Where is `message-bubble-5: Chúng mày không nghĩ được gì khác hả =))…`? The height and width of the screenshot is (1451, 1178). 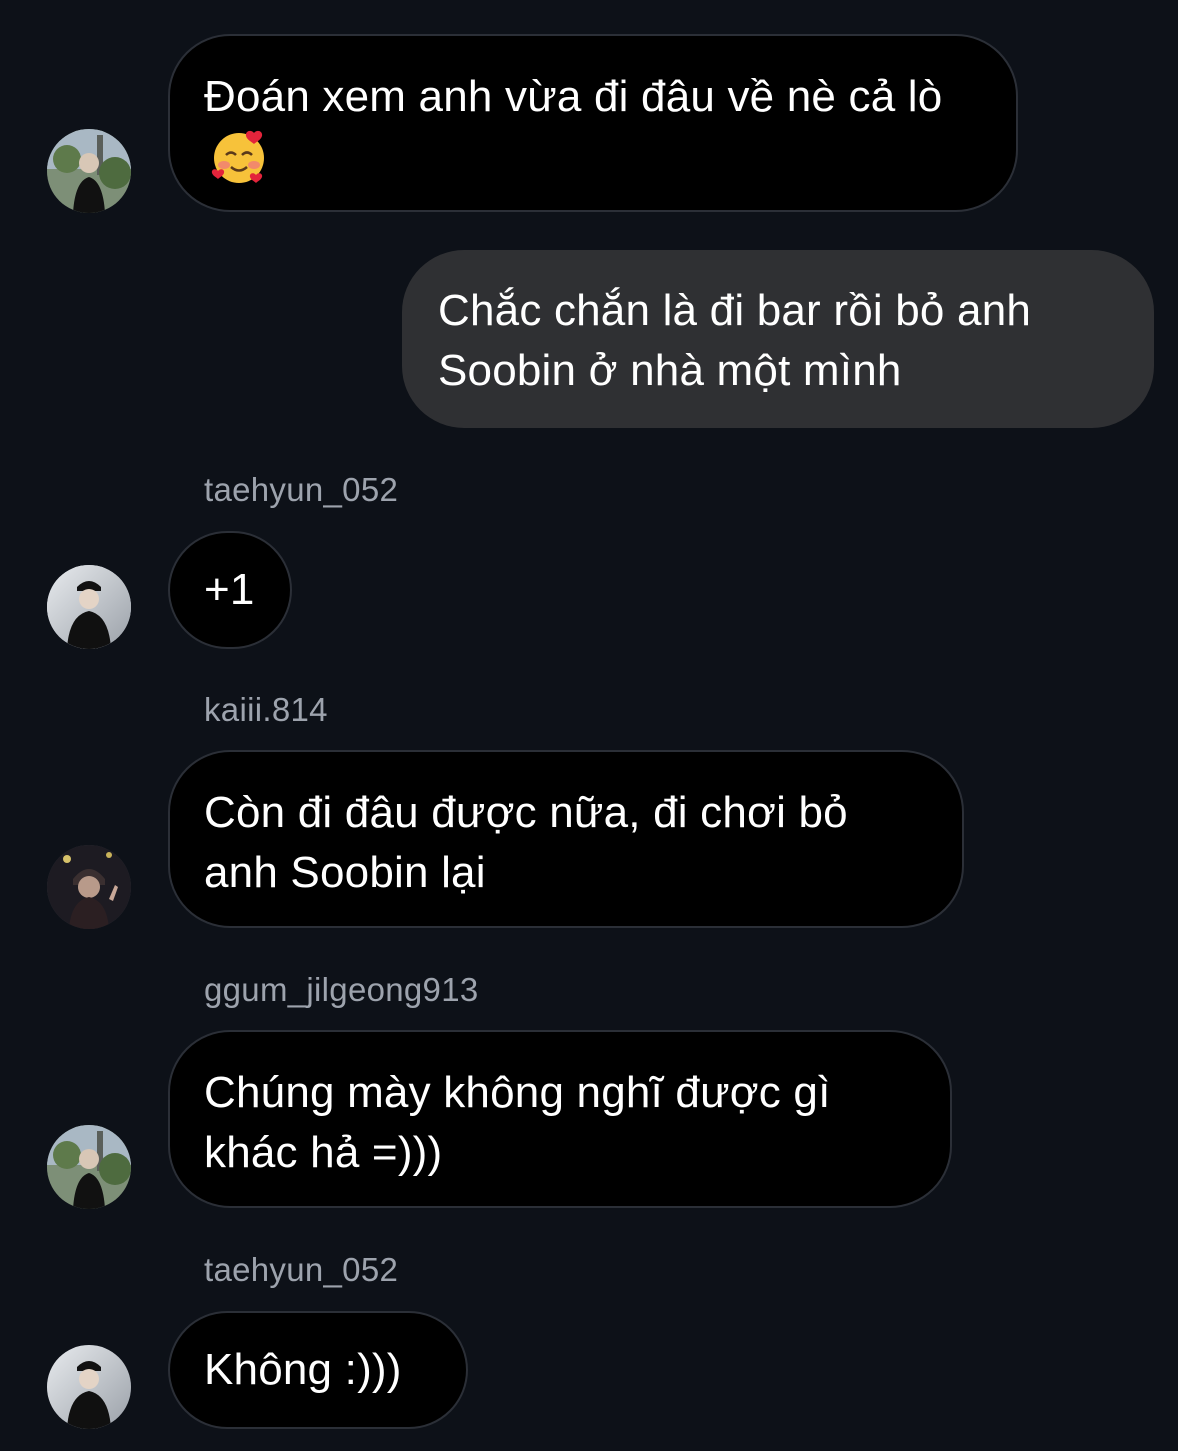 message-bubble-5: Chúng mày không nghĩ được gì khác hả =))… is located at coordinates (560, 1119).